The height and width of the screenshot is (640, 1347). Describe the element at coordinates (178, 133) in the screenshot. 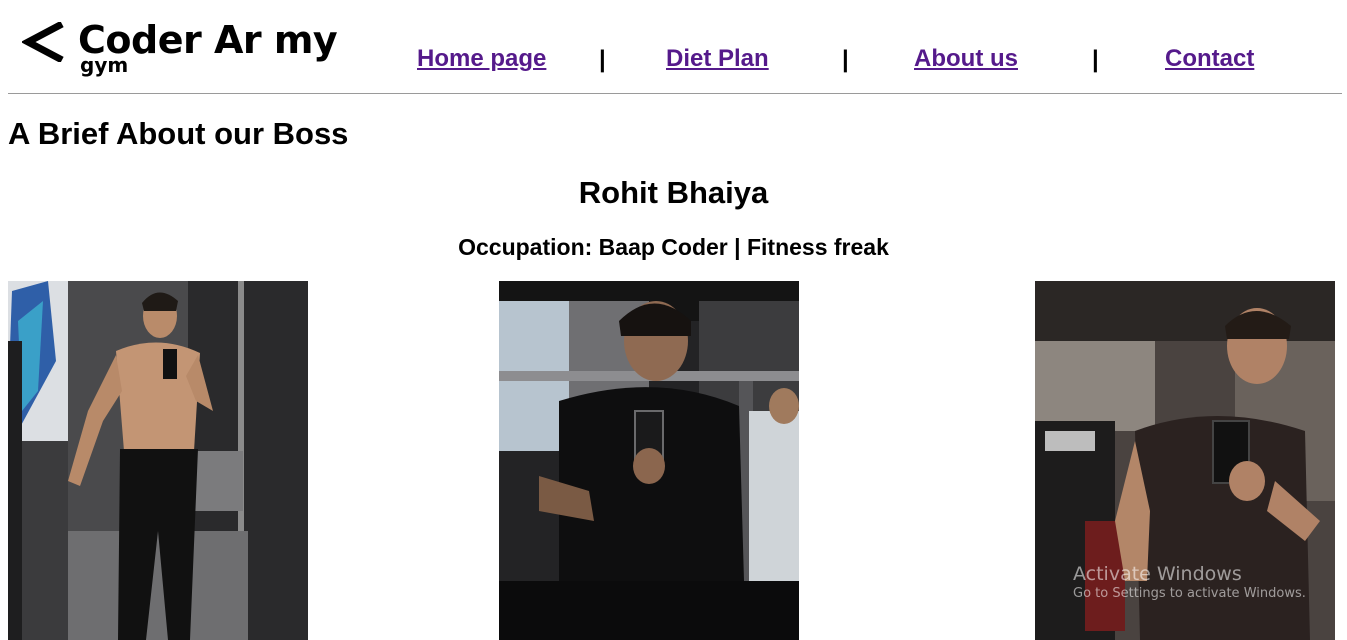

I see `page-heading: A Brief About our Boss` at that location.